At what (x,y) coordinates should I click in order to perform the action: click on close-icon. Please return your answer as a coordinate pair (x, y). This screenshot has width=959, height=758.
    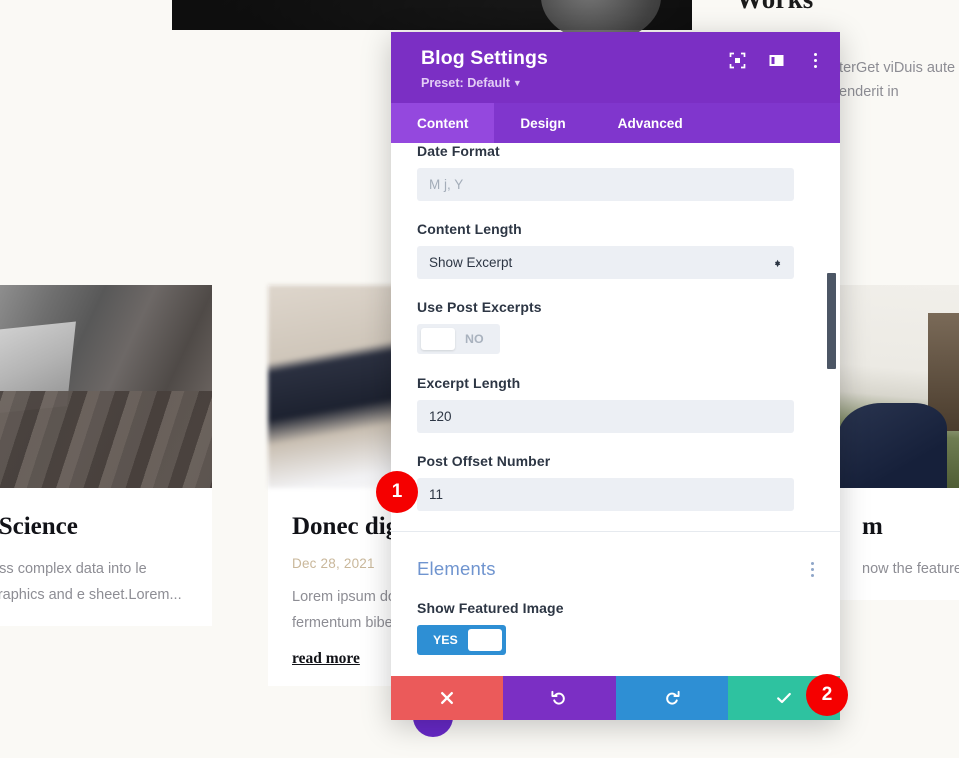
    Looking at the image, I should click on (447, 698).